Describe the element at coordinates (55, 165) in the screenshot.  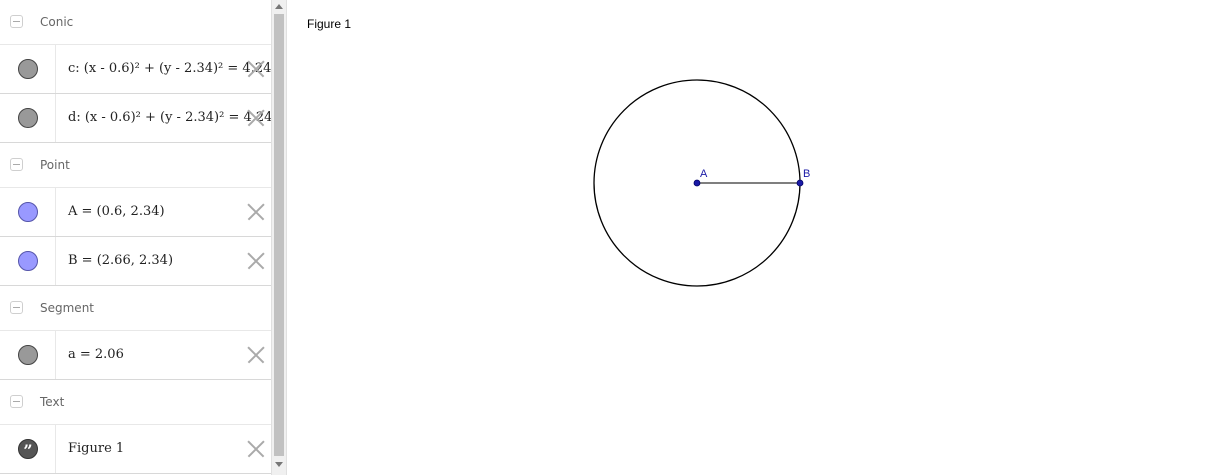
I see `group-title: Point` at that location.